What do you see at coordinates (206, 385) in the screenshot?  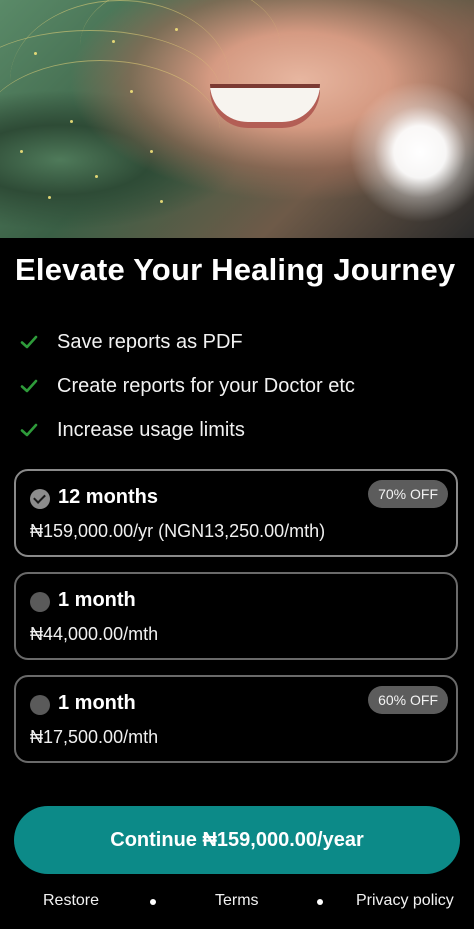 I see `feature-label: Create reports for your Doctor etc` at bounding box center [206, 385].